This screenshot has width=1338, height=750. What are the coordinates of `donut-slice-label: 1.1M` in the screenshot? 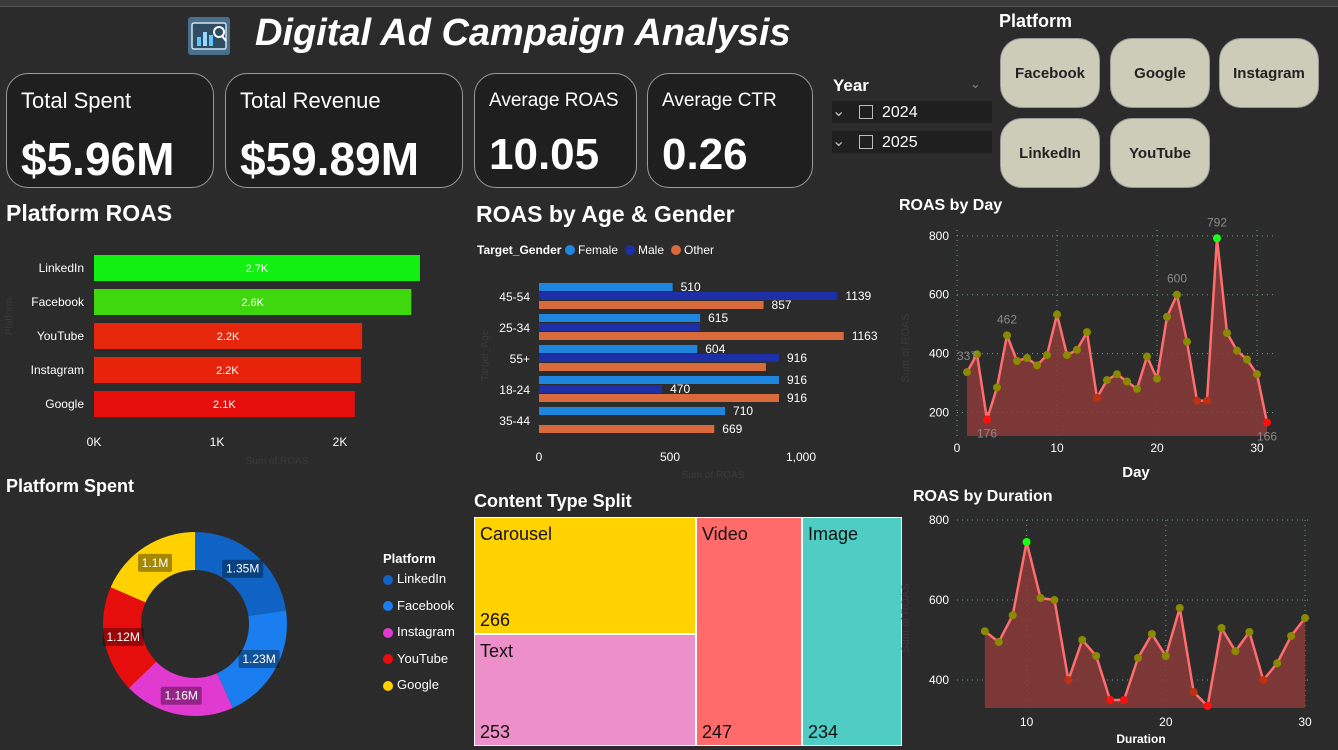 It's located at (155, 563).